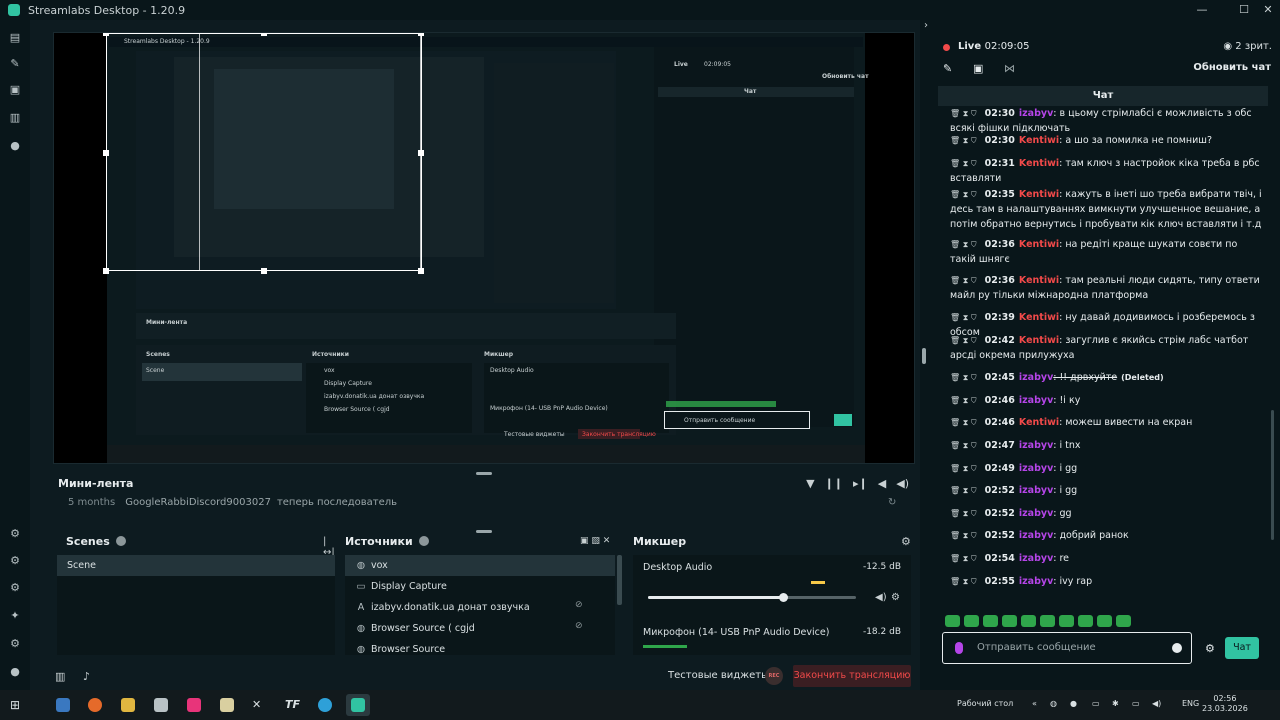 The height and width of the screenshot is (720, 1280). I want to click on copy-icon: ▣, so click(978, 68).